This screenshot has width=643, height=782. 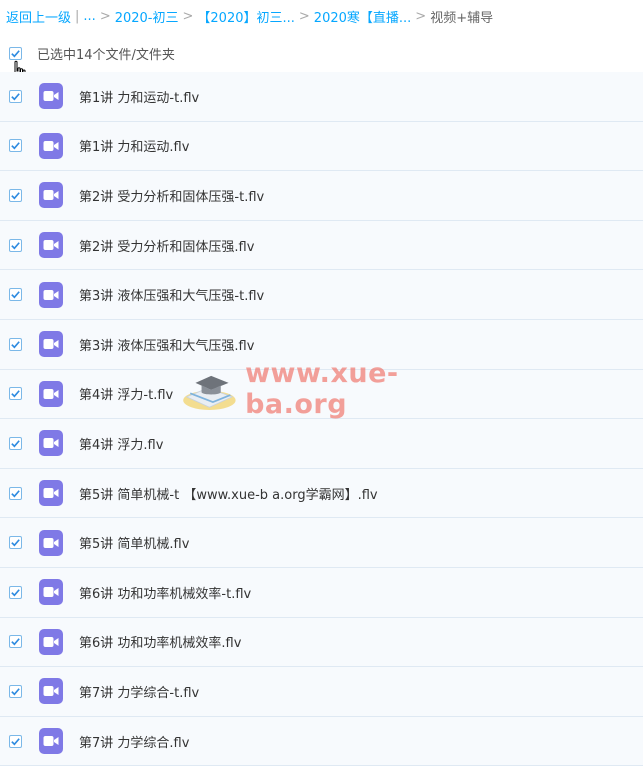 I want to click on crumb-item-grade: 2020-初三, so click(x=147, y=16).